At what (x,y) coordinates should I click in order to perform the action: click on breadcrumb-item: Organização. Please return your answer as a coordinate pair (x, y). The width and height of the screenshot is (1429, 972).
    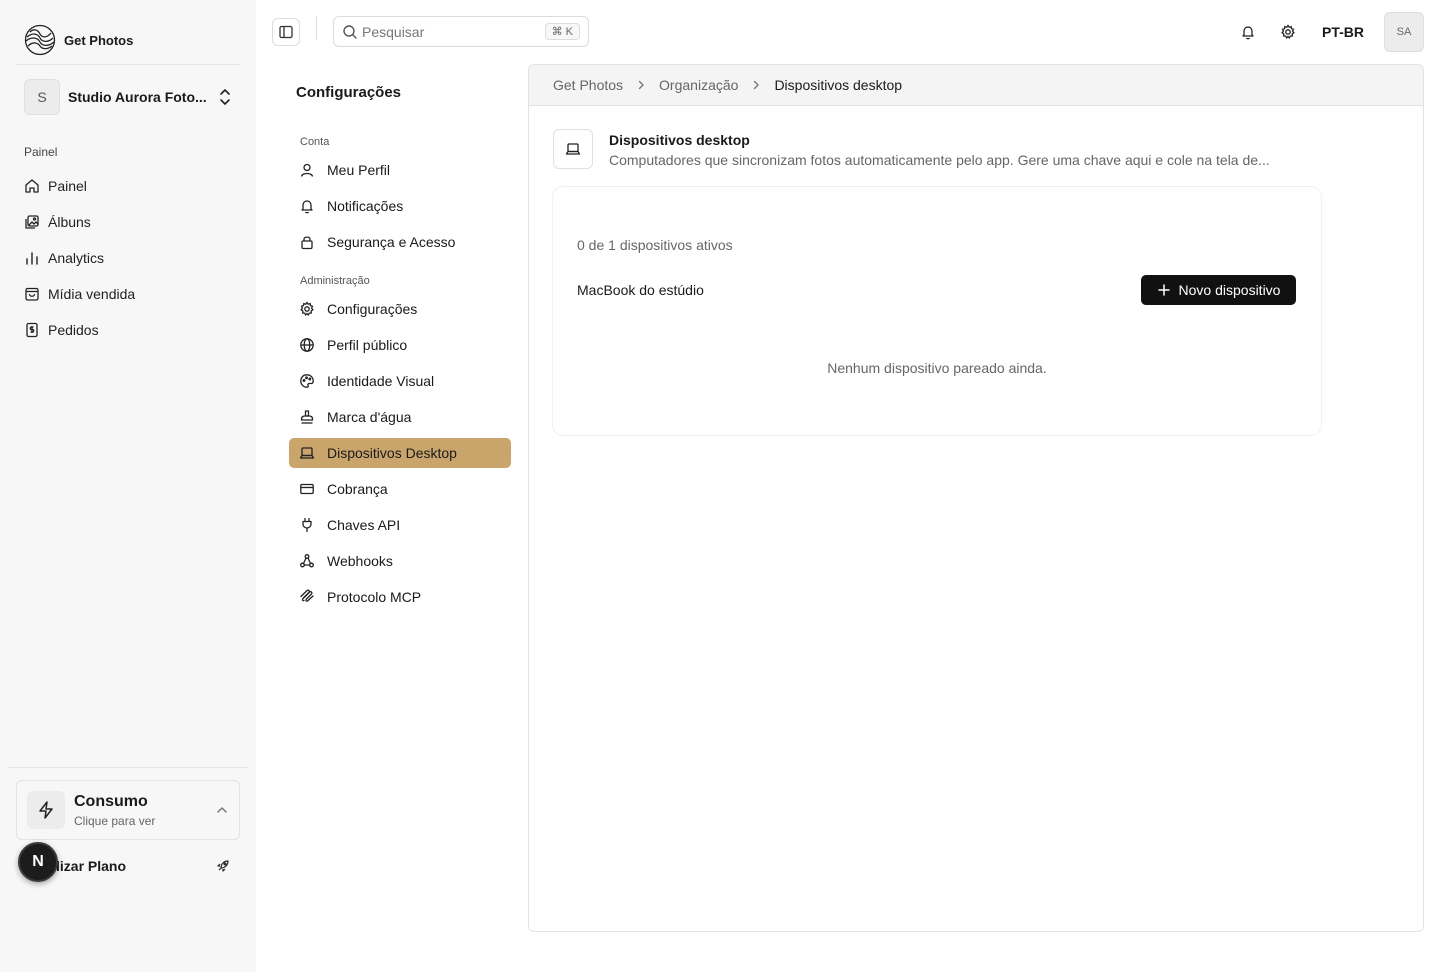
    Looking at the image, I should click on (698, 85).